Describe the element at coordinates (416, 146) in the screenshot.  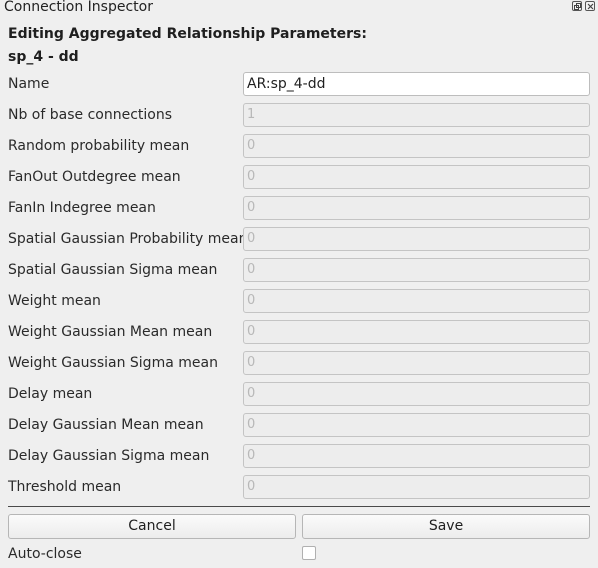
I see `random-probability-mean-field: 0` at that location.